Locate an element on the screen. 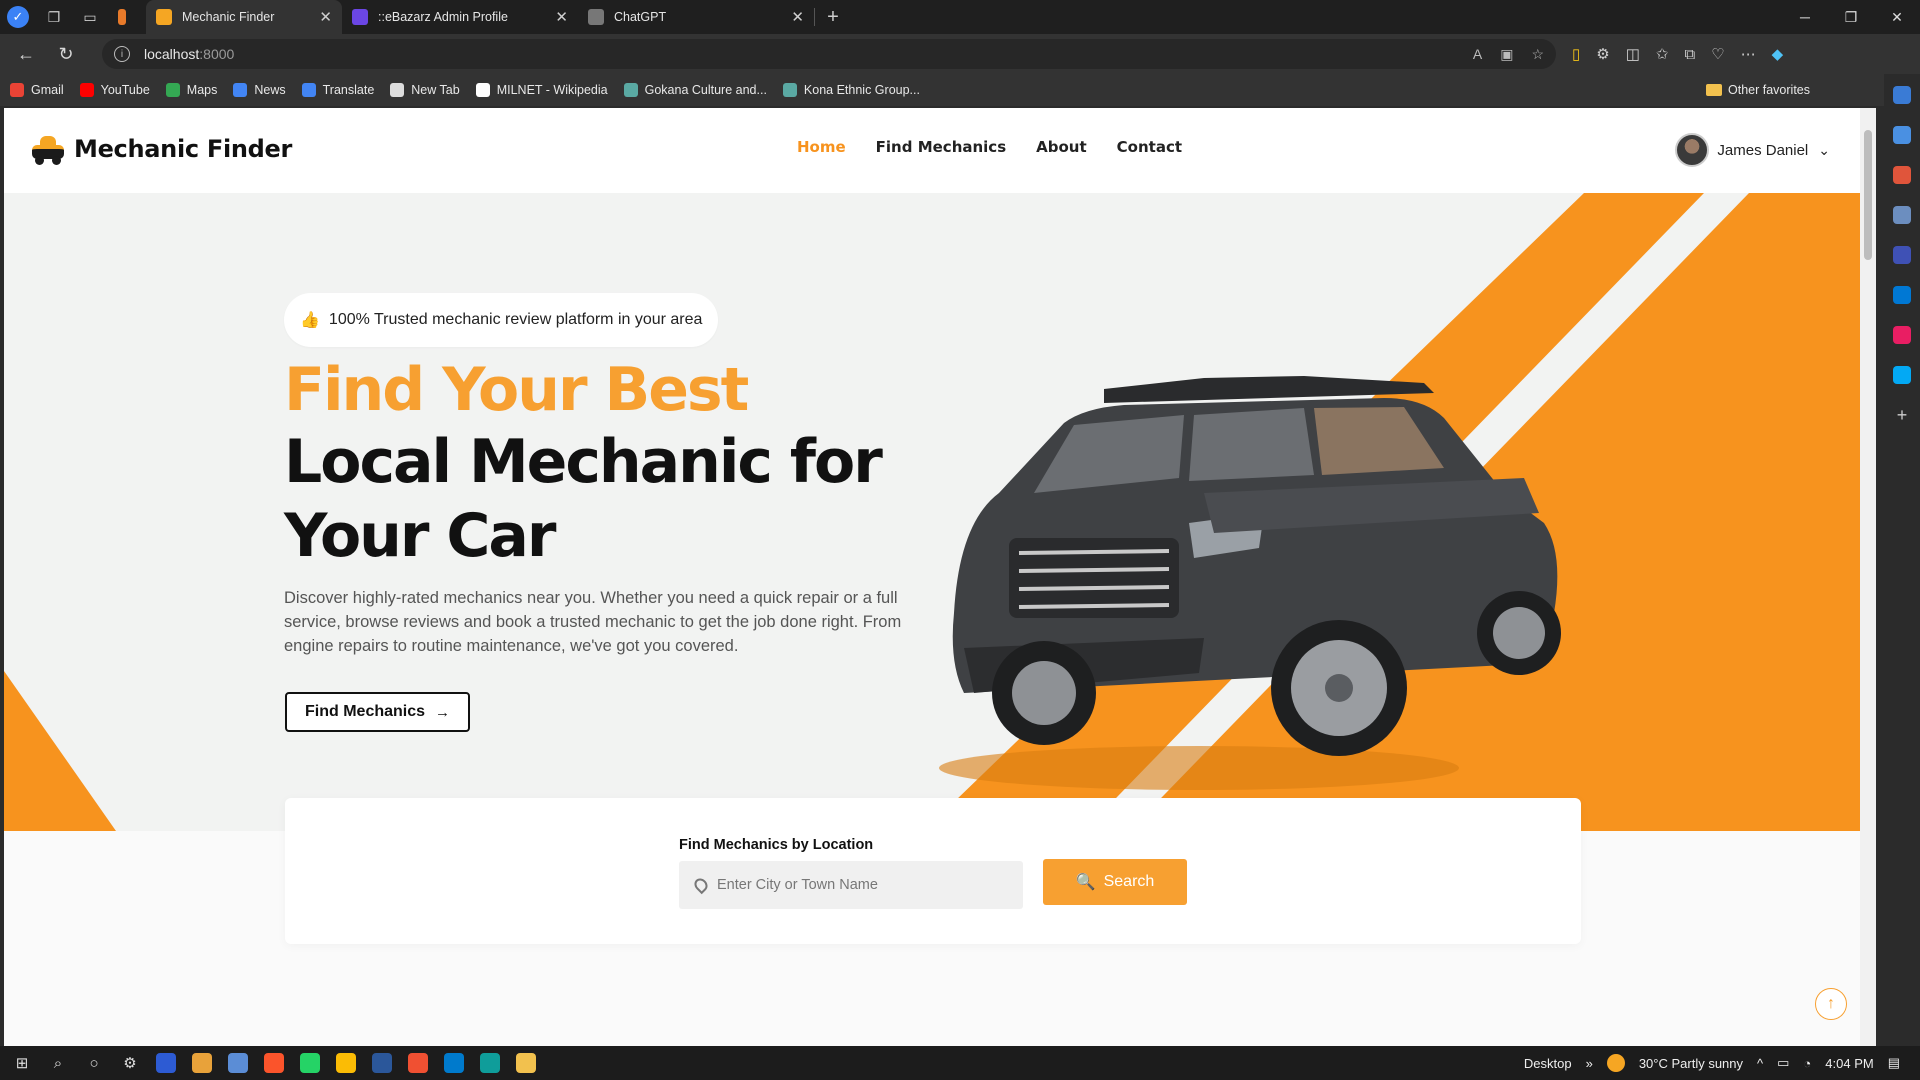 The image size is (1920, 1080). settings-icon: ⚙ is located at coordinates (130, 1063).